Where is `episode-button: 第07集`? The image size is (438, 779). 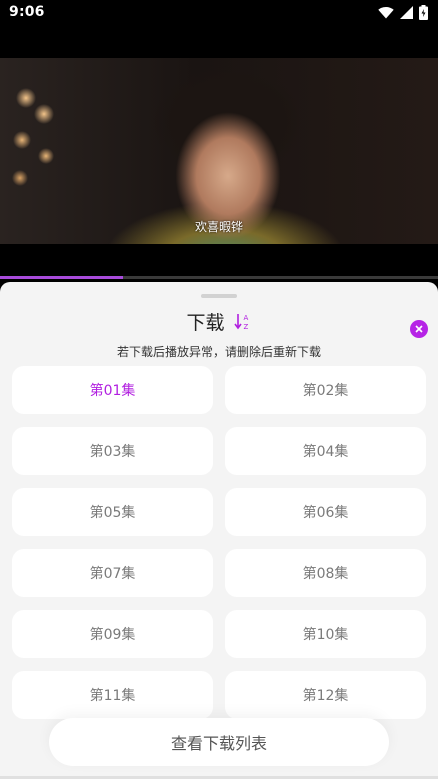
episode-button: 第07集 is located at coordinates (112, 573).